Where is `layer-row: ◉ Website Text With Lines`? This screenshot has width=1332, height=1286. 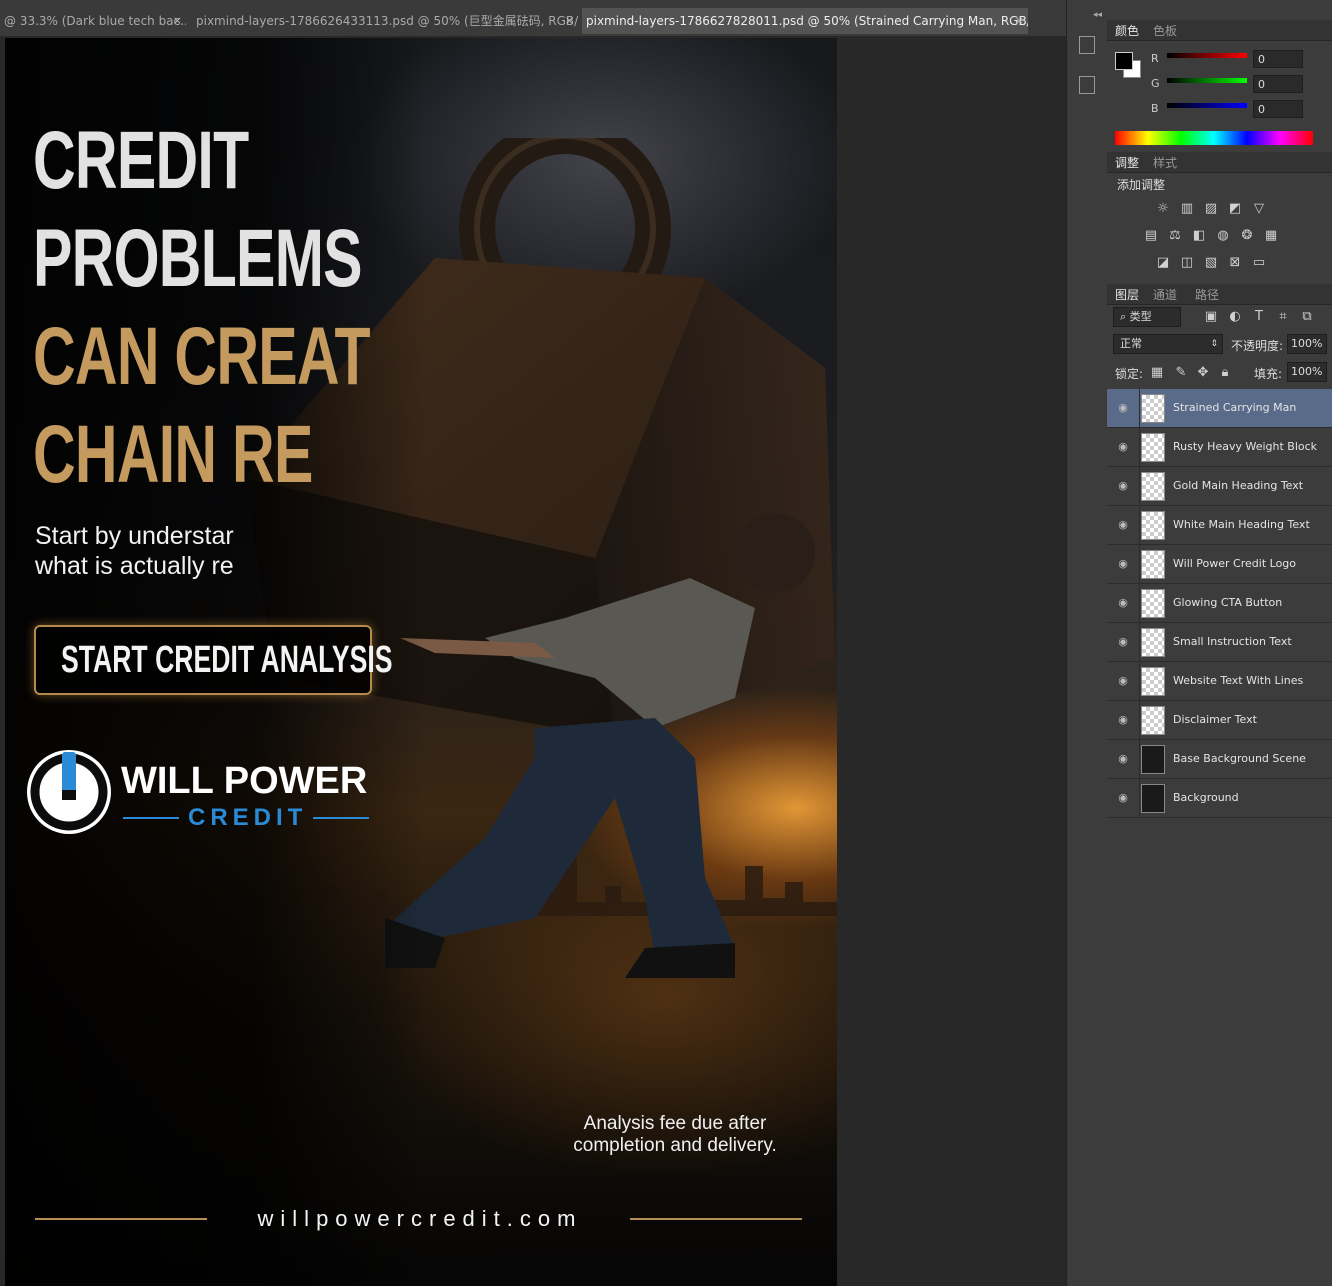
layer-row: ◉ Website Text With Lines is located at coordinates (1219, 681).